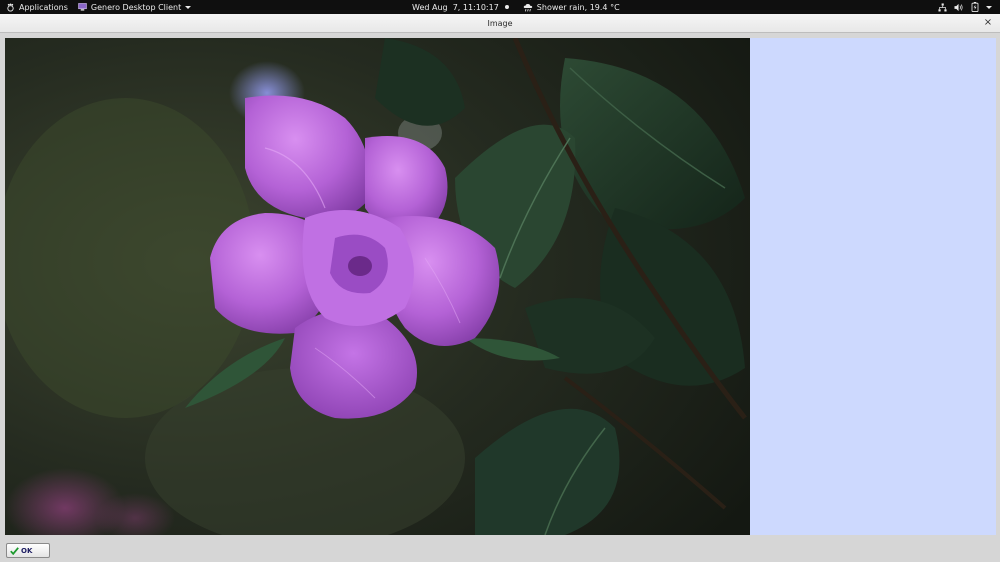 This screenshot has width=1000, height=562. What do you see at coordinates (500, 550) in the screenshot?
I see `window-footer: OK` at bounding box center [500, 550].